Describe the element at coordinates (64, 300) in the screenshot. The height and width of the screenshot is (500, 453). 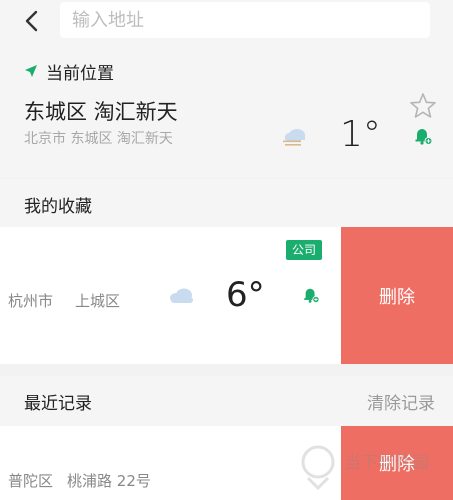
I see `favorite-location: 杭州市 上城区` at that location.